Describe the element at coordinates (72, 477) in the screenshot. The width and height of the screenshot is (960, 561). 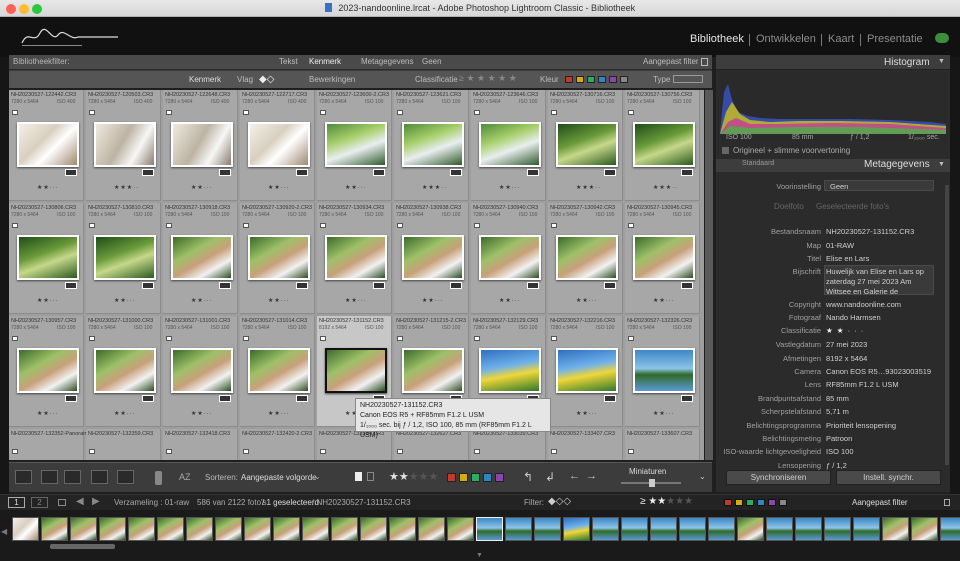
I see `compare-view-button` at that location.